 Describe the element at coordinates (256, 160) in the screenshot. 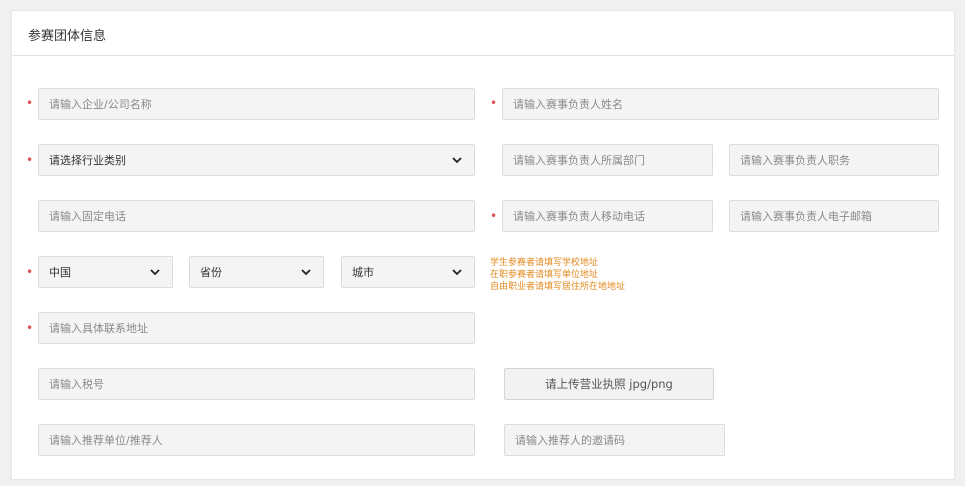

I see `industry-select: 请选择行业类别` at that location.